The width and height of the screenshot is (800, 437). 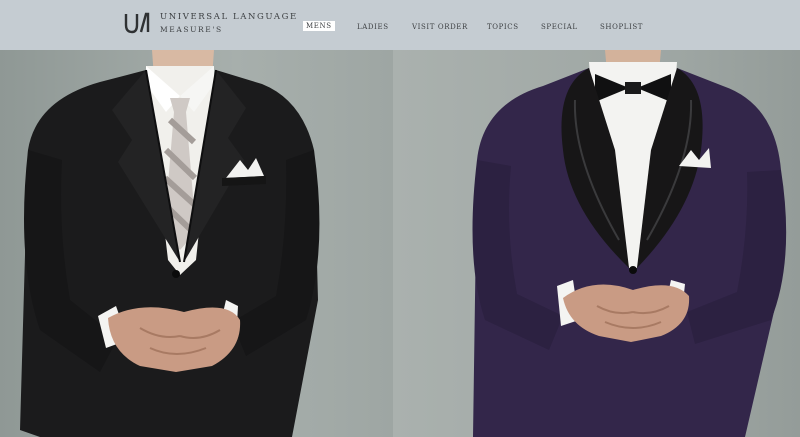 What do you see at coordinates (621, 27) in the screenshot?
I see `nav-item-shoplist: SHOPLIST` at bounding box center [621, 27].